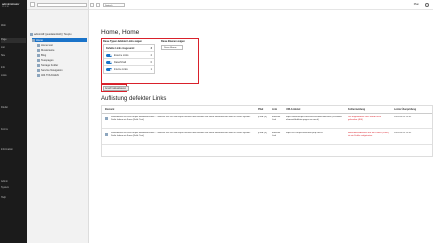 Image resolution: width=433 pixels, height=243 pixels. I want to click on internal-label: Interne Links, so click(121, 69).